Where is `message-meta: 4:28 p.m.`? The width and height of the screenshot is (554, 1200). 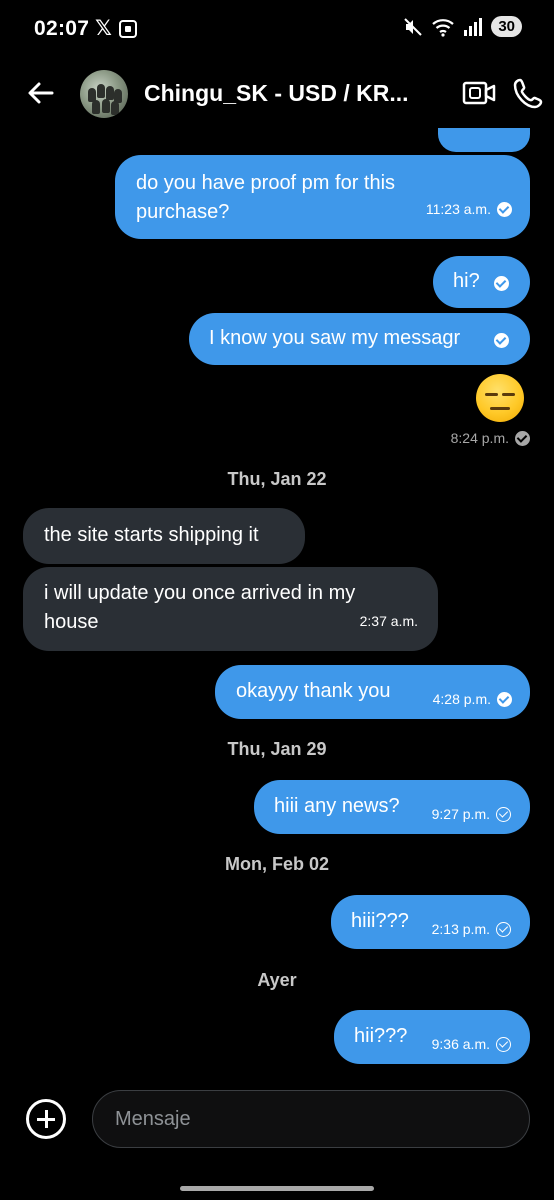 message-meta: 4:28 p.m. is located at coordinates (472, 699).